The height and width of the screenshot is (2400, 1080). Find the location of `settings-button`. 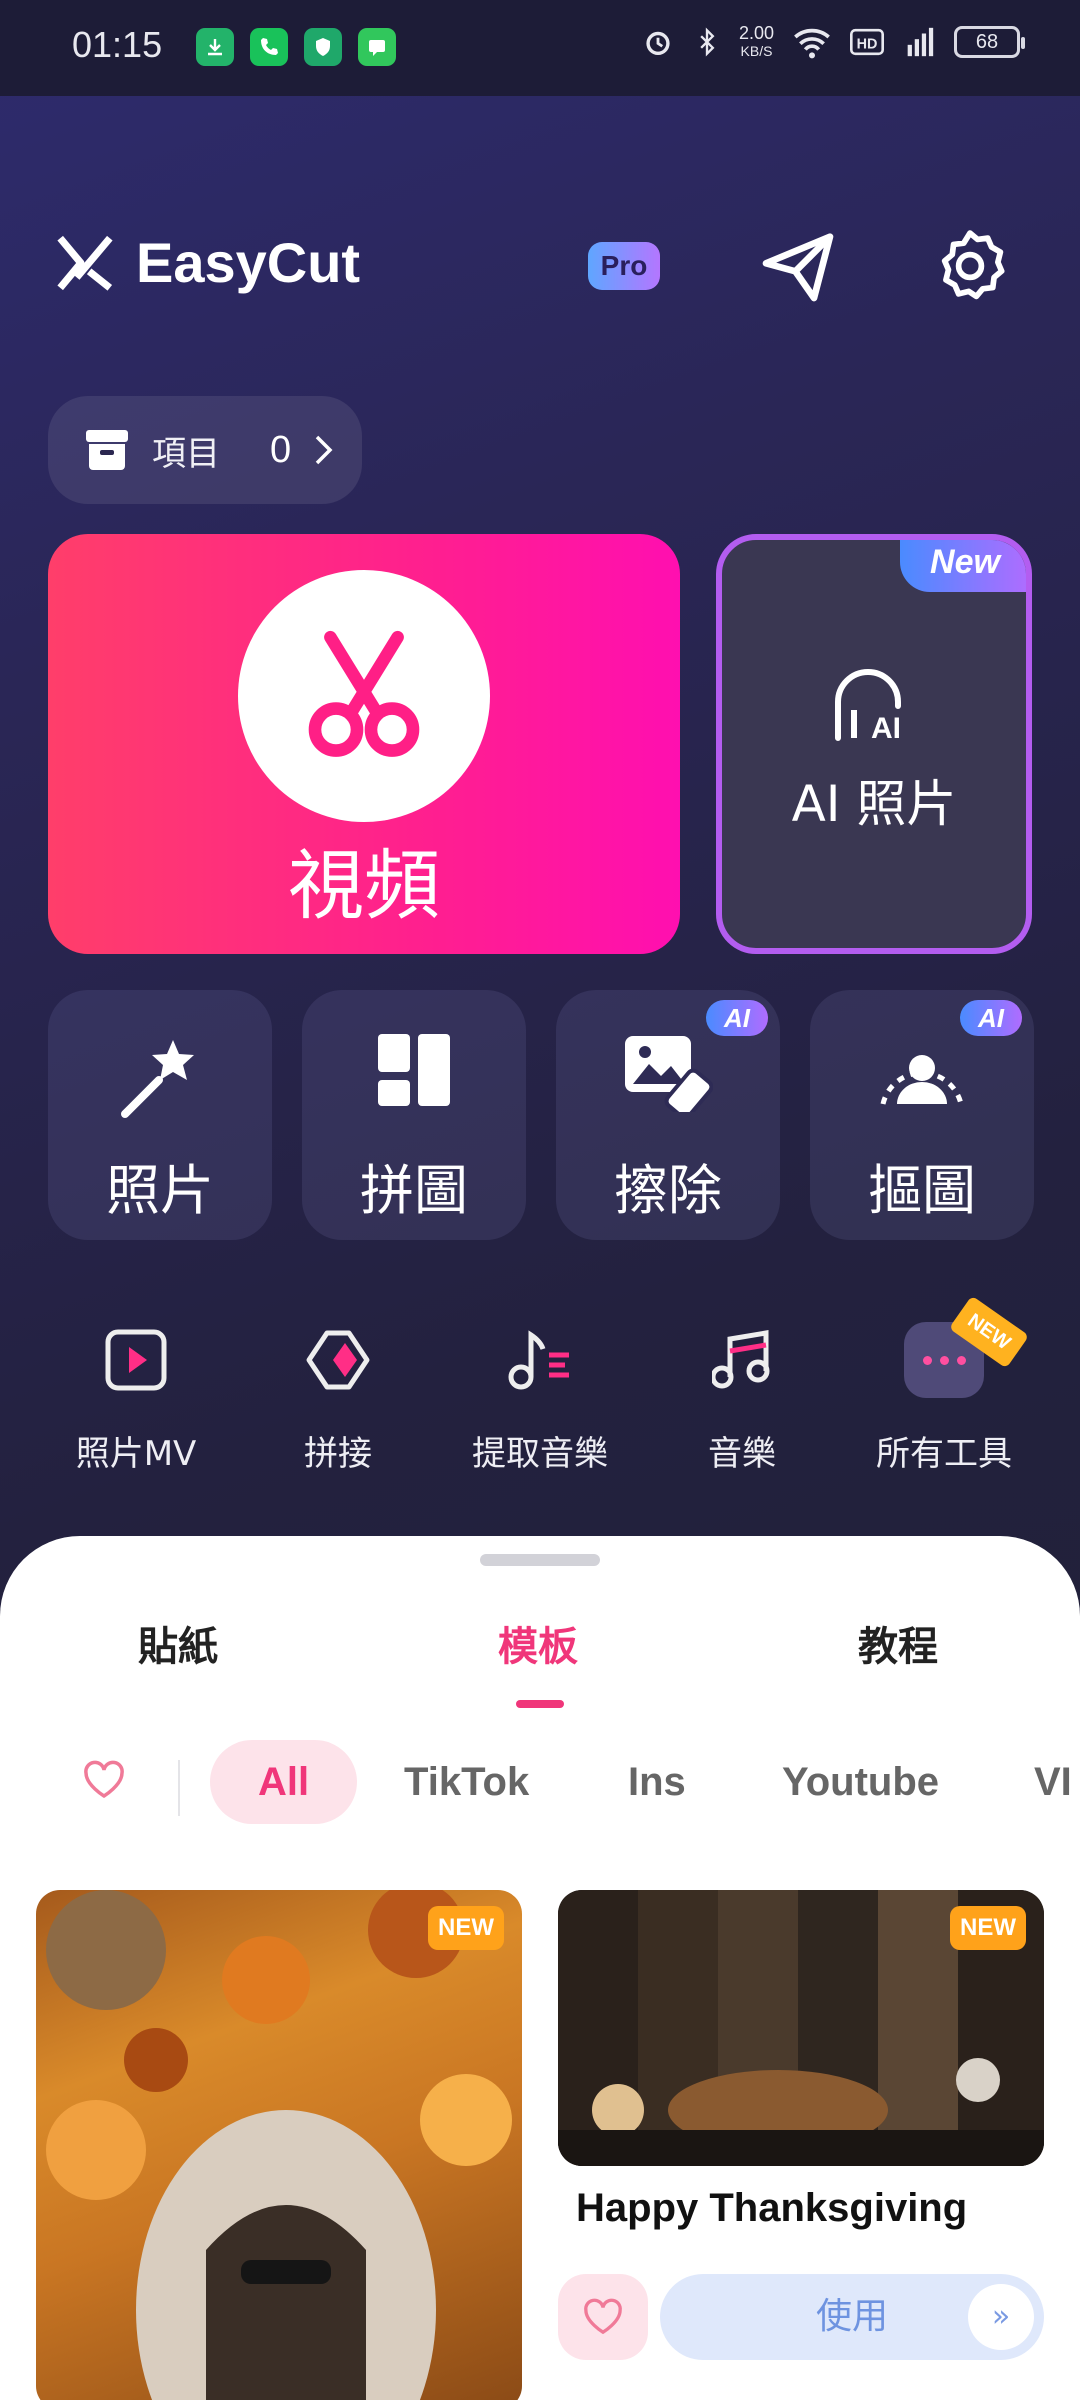

settings-button is located at coordinates (970, 266).